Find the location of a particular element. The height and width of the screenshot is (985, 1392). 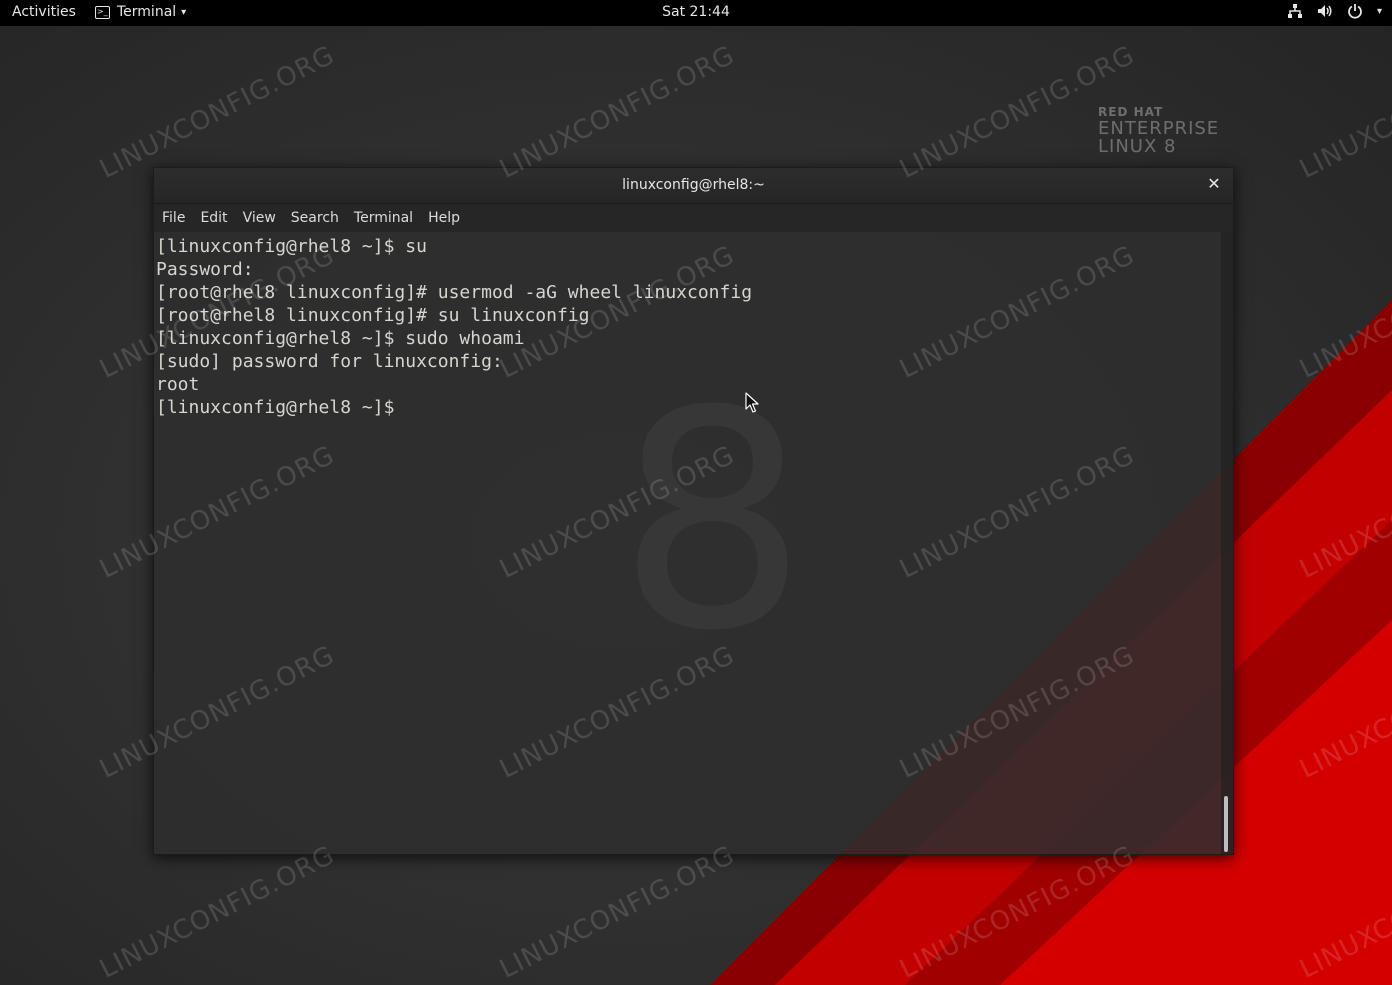

window-title: linuxconfig@rhel8:~ is located at coordinates (693, 185).